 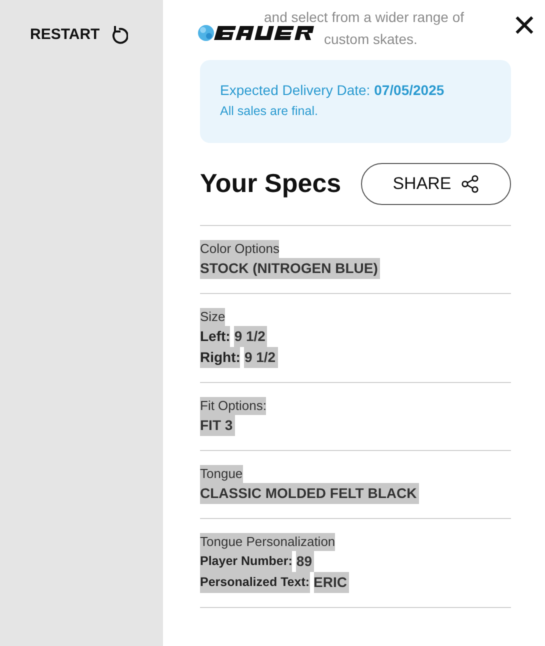 I want to click on restart-icon, so click(x=119, y=35).